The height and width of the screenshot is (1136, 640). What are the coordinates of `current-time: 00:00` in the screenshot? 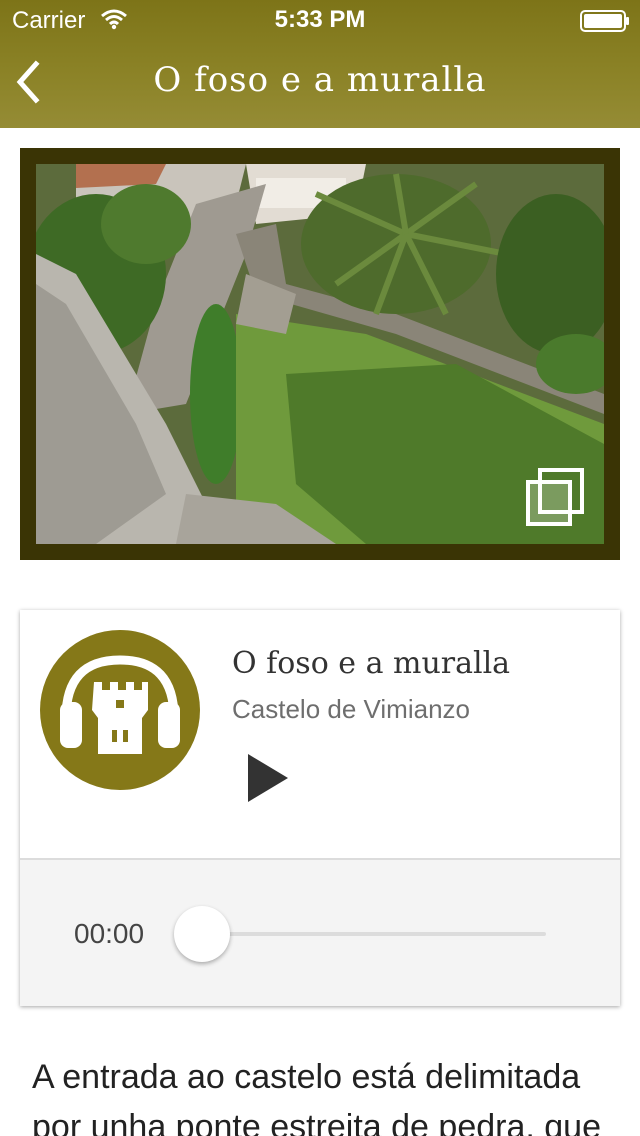 It's located at (109, 933).